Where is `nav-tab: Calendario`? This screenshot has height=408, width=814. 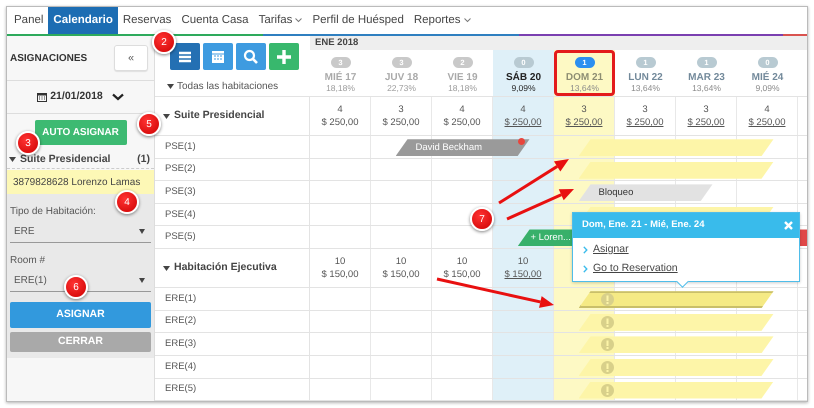 nav-tab: Calendario is located at coordinates (83, 20).